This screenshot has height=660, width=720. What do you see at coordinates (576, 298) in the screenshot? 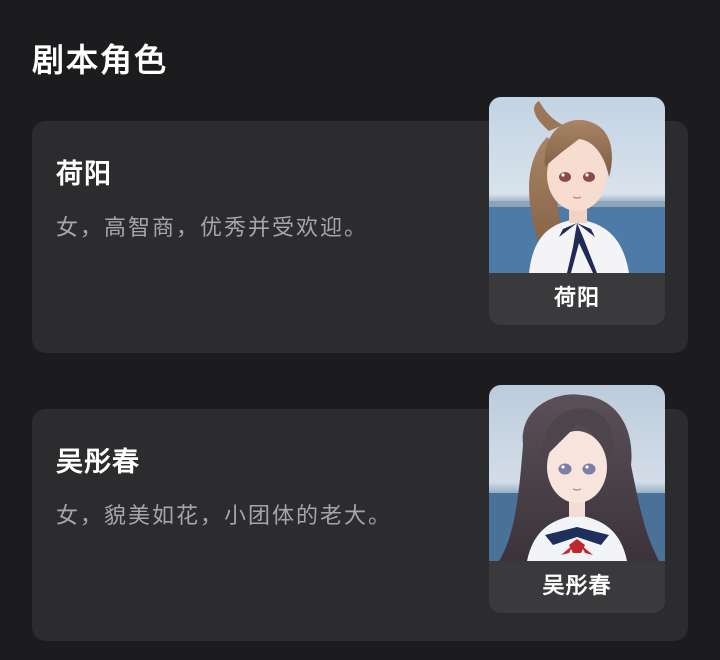
I see `character-avatar-label: 荷阳` at bounding box center [576, 298].